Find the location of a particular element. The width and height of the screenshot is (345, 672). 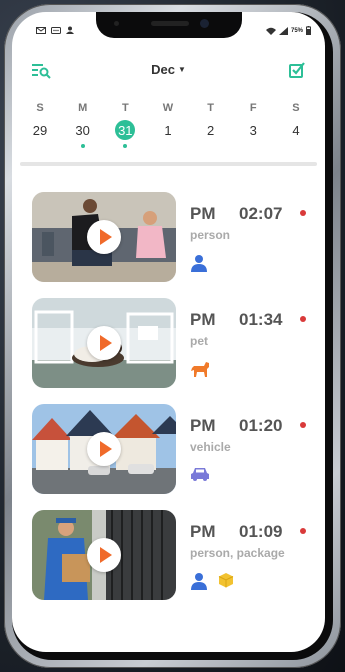

event-tags: person is located at coordinates (210, 235).